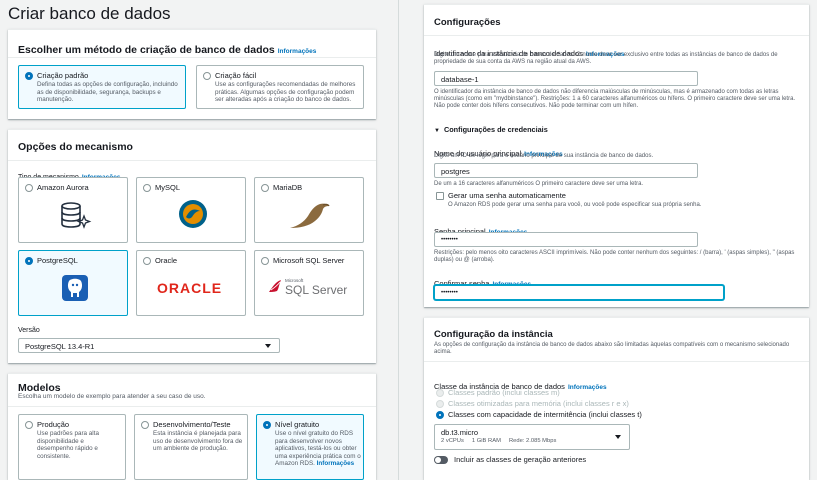  What do you see at coordinates (440, 415) in the screenshot?
I see `class-burstable-radio` at bounding box center [440, 415].